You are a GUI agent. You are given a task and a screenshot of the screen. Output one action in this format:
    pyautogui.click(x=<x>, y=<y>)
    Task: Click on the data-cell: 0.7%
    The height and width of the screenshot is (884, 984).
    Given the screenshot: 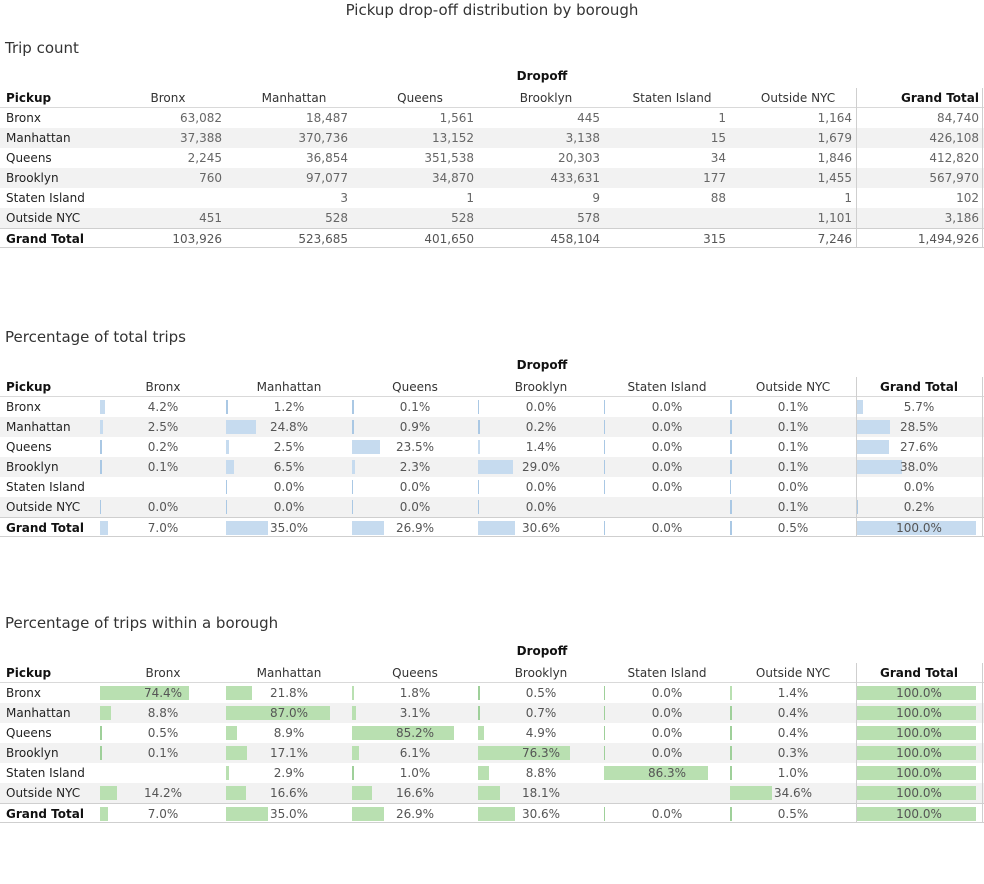 What is the action you would take?
    pyautogui.click(x=541, y=713)
    